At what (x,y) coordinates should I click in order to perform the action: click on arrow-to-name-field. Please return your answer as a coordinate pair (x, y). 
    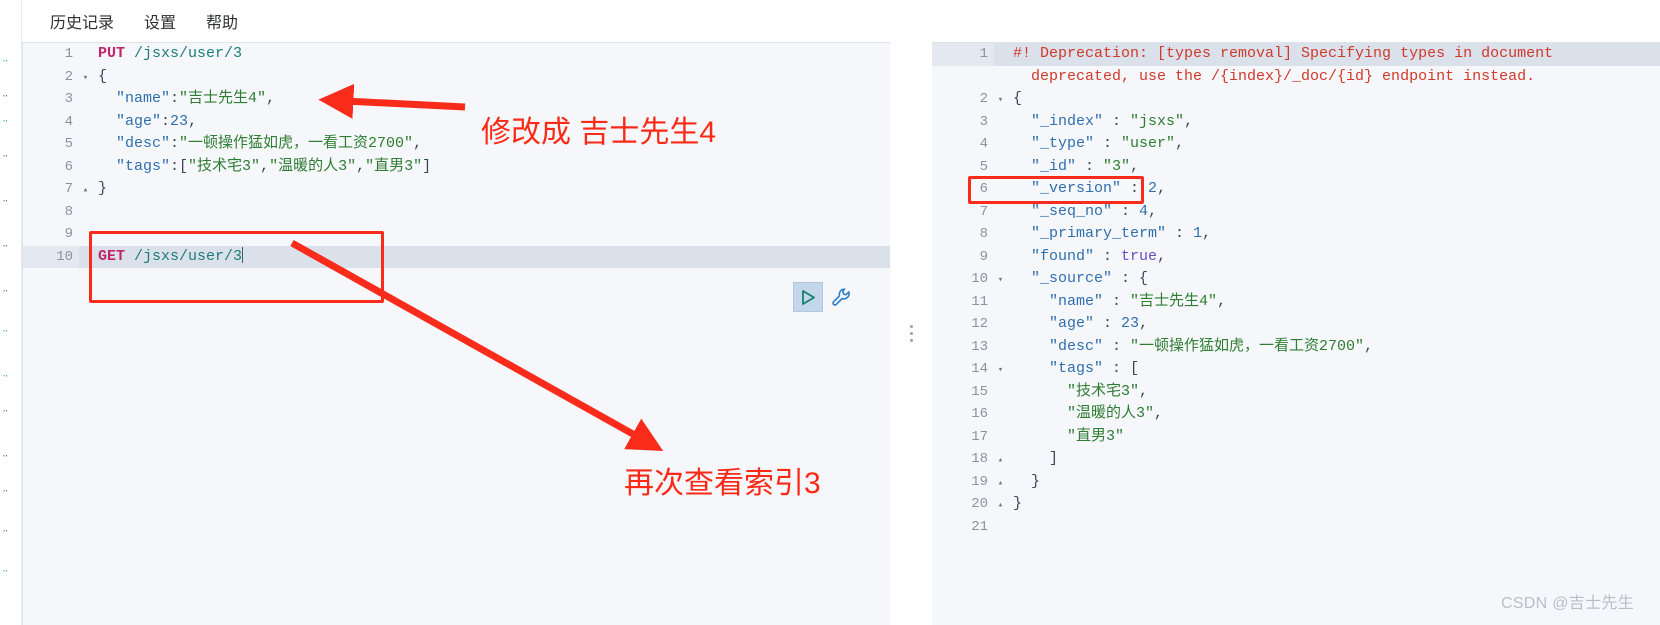
    Looking at the image, I should click on (392, 101).